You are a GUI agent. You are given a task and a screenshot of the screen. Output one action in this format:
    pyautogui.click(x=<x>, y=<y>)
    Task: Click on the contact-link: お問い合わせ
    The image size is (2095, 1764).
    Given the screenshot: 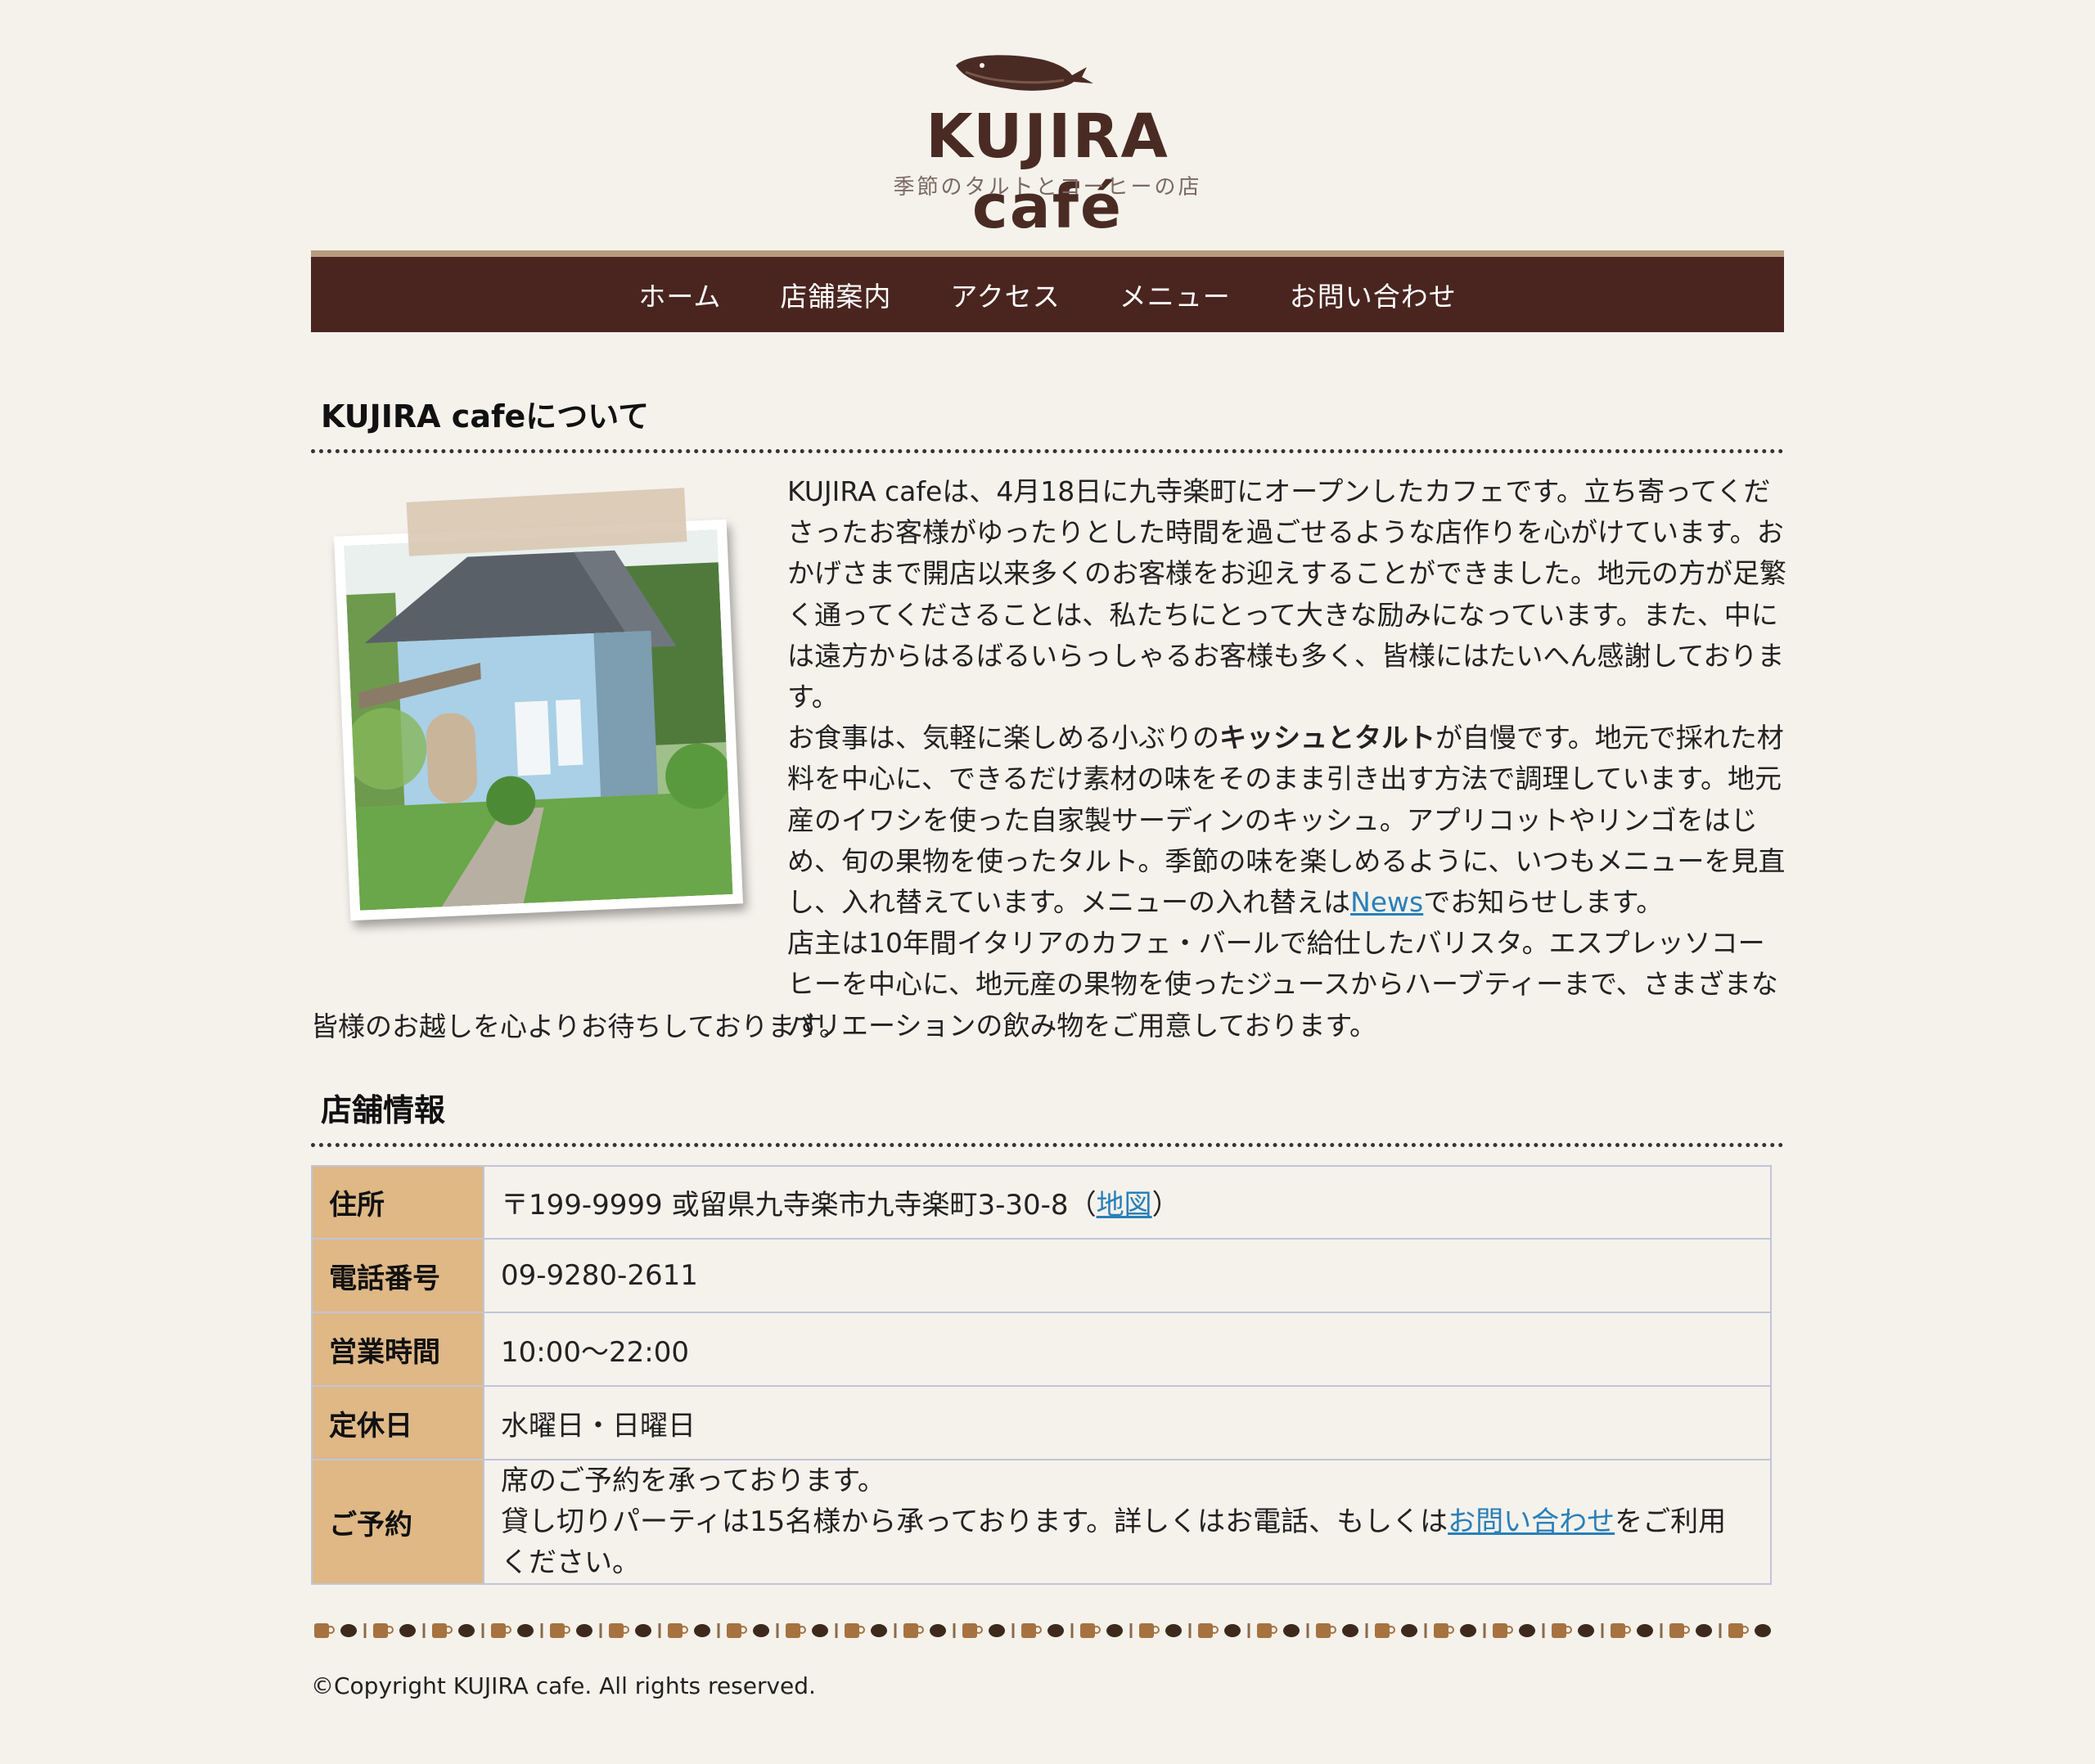 What is the action you would take?
    pyautogui.click(x=1531, y=1522)
    